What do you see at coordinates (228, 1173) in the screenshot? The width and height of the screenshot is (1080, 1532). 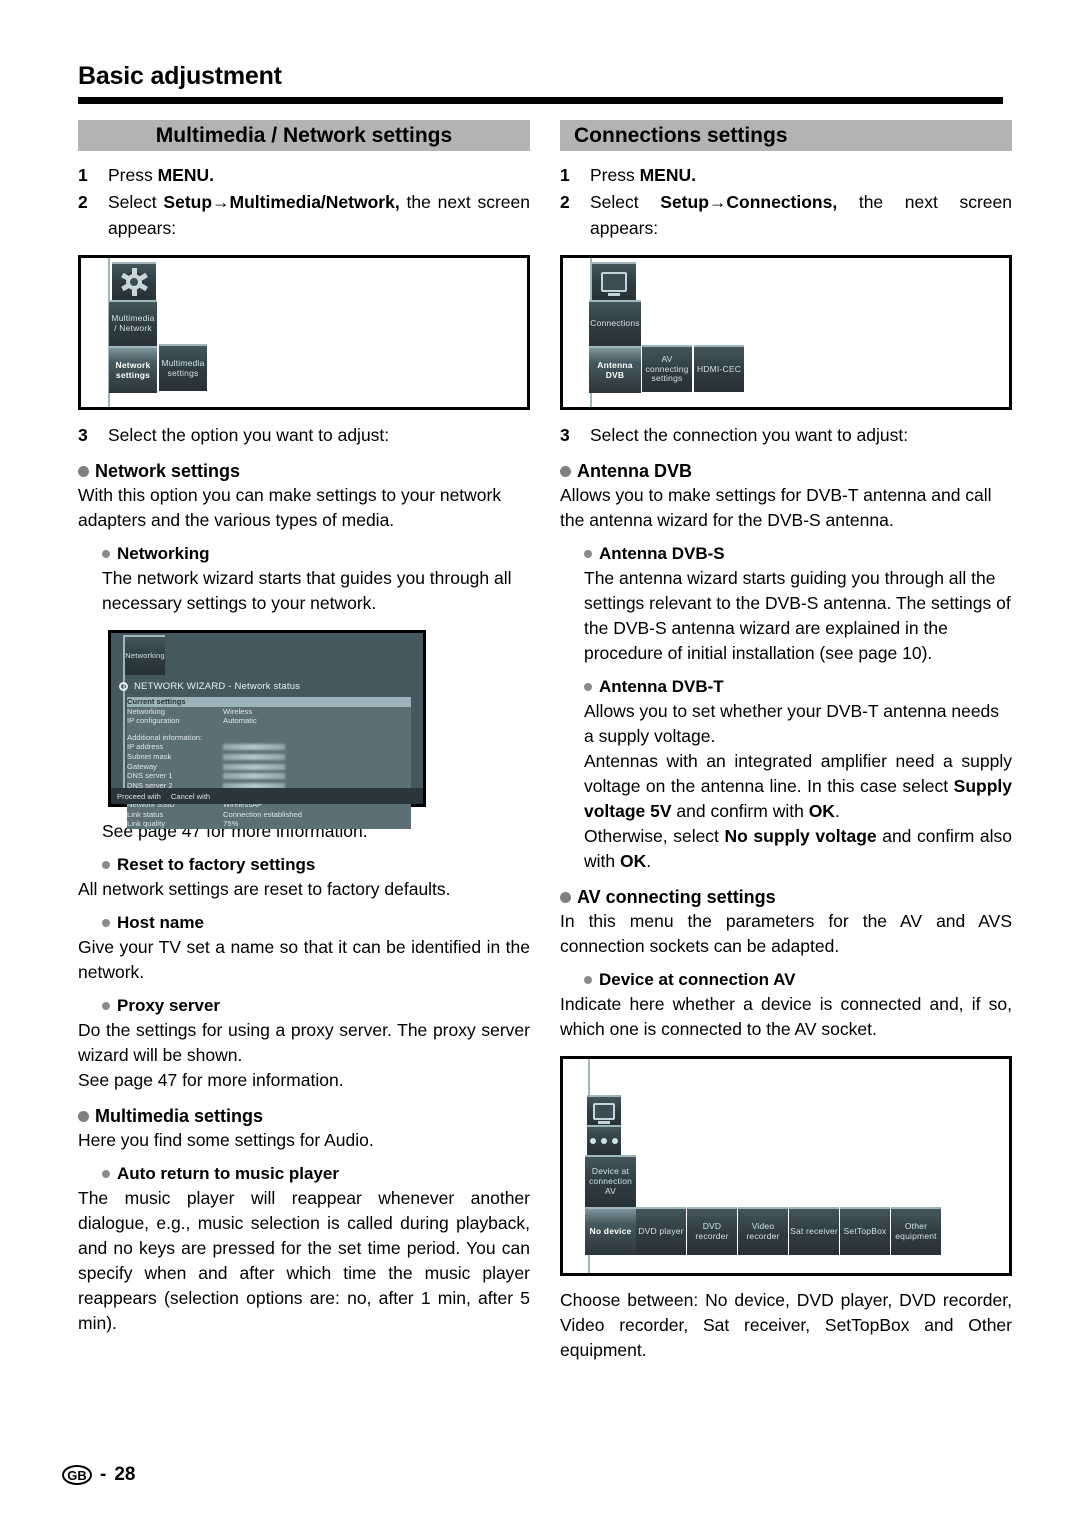 I see `heading-text: Auto return to music player` at bounding box center [228, 1173].